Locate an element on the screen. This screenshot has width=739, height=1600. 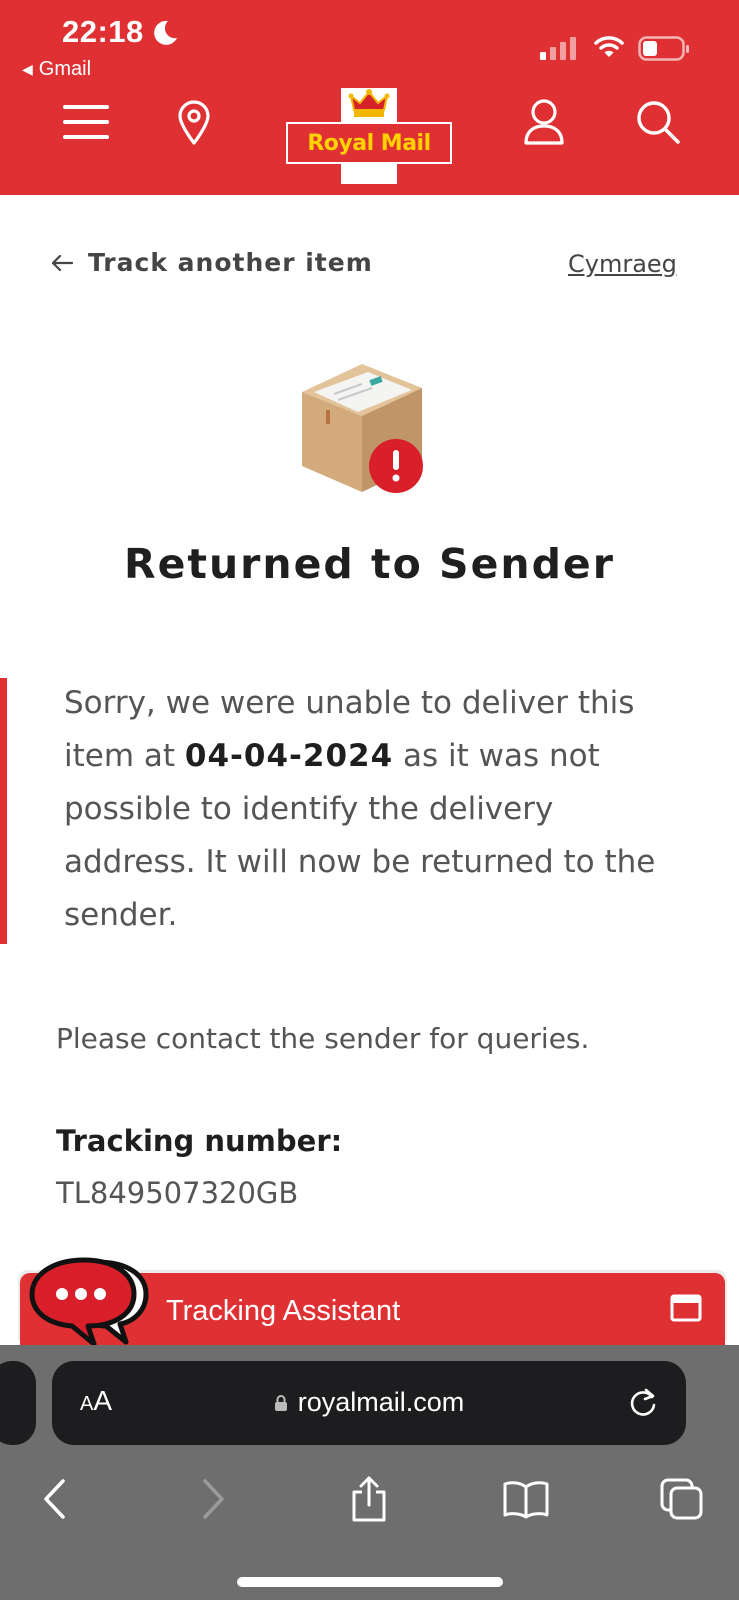
browser-forward-icon is located at coordinates (214, 1499).